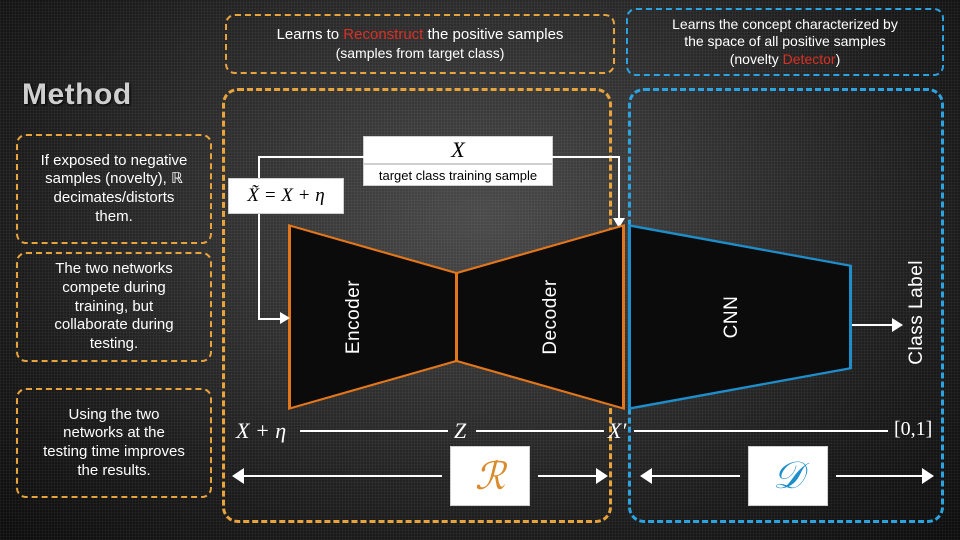 The image size is (960, 540). Describe the element at coordinates (310, 34) in the screenshot. I see `callout-reconstruct-pre: Learns to` at that location.